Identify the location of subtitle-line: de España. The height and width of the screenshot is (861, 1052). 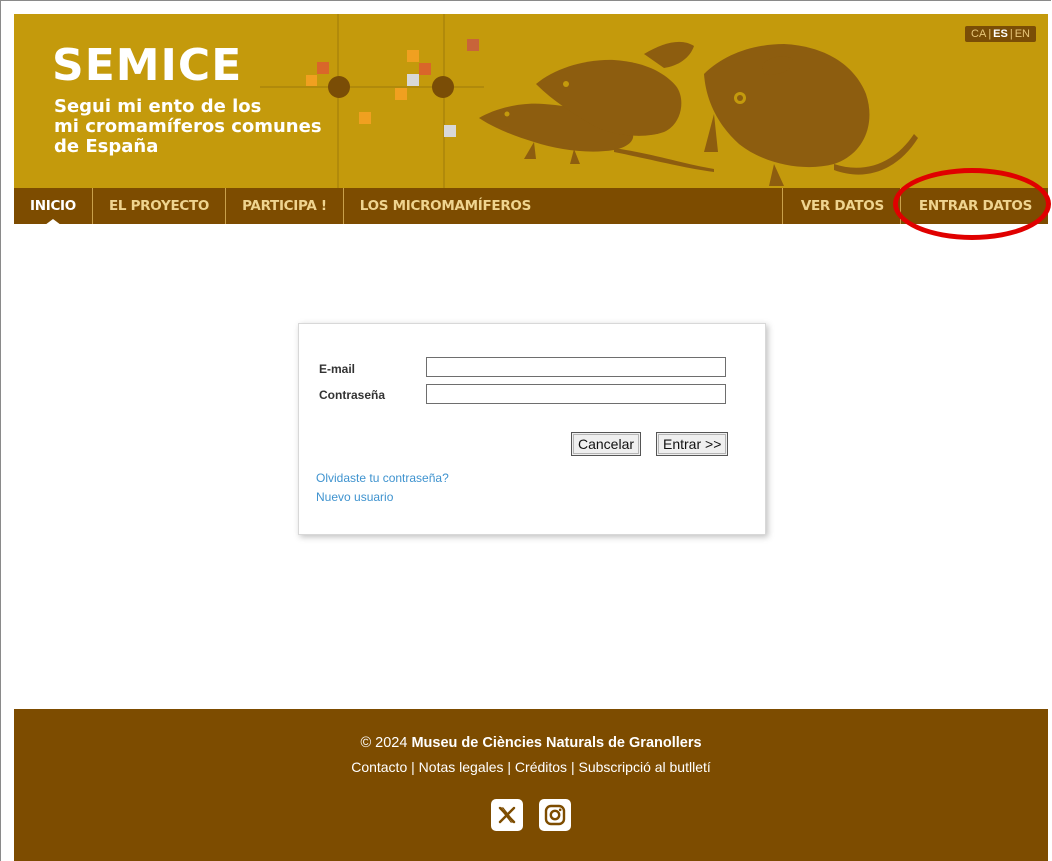
(106, 146).